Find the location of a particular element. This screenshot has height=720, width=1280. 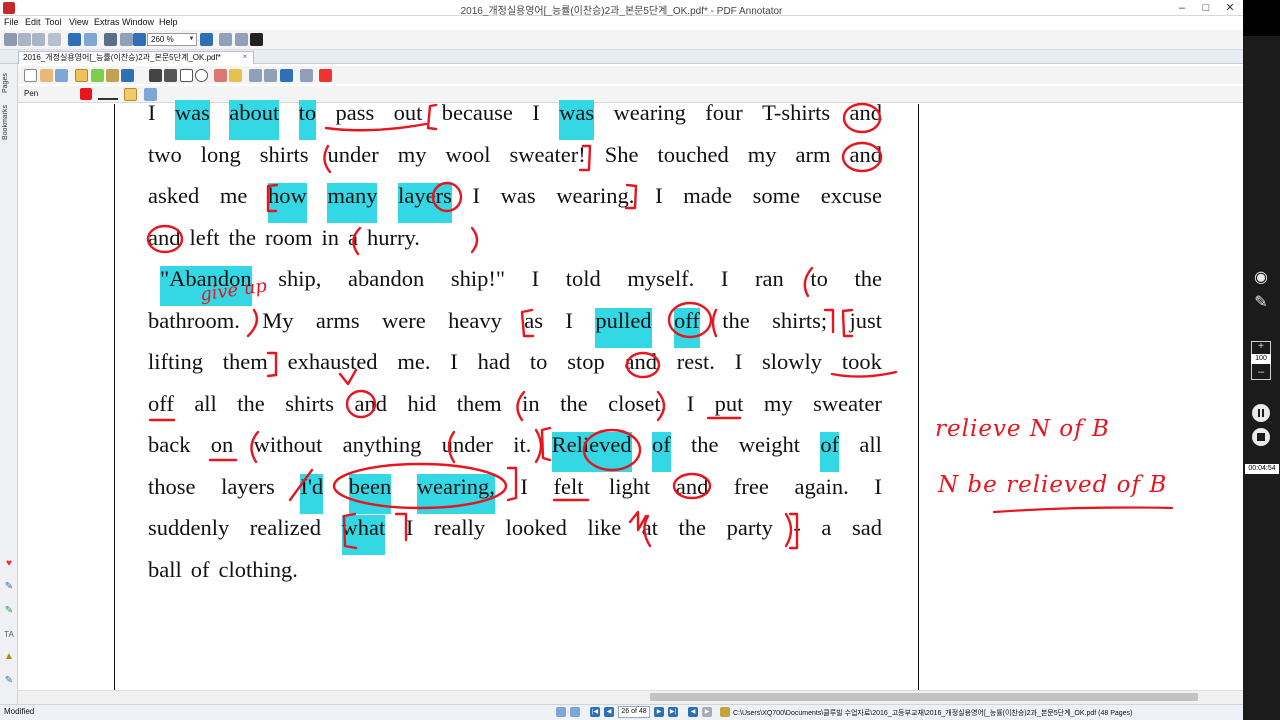

eraser-icon is located at coordinates (220, 75).